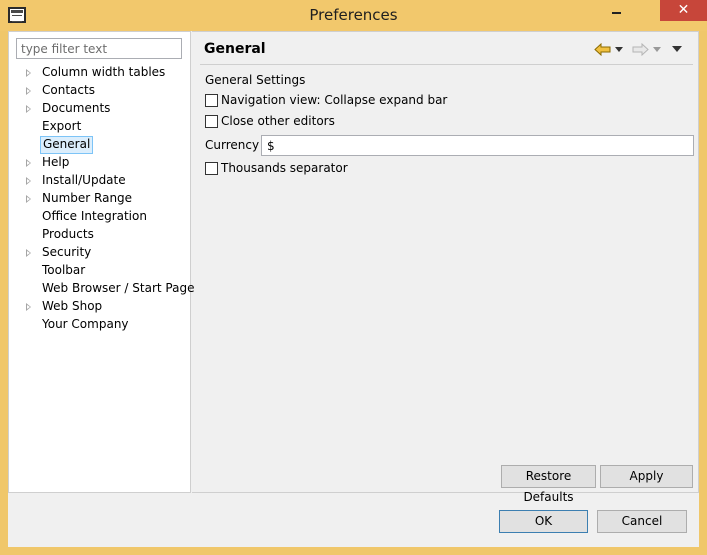  Describe the element at coordinates (85, 324) in the screenshot. I see `tree-item-label: Your Company` at that location.